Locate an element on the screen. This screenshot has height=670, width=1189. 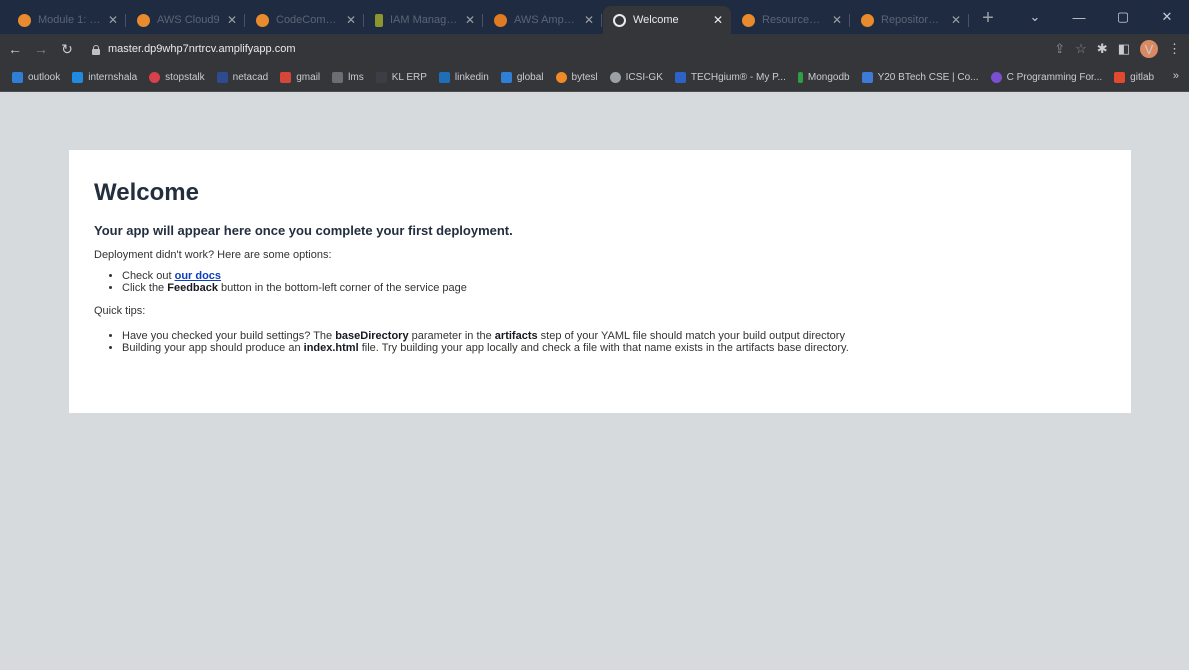
c-programming-icon is located at coordinates (996, 77).